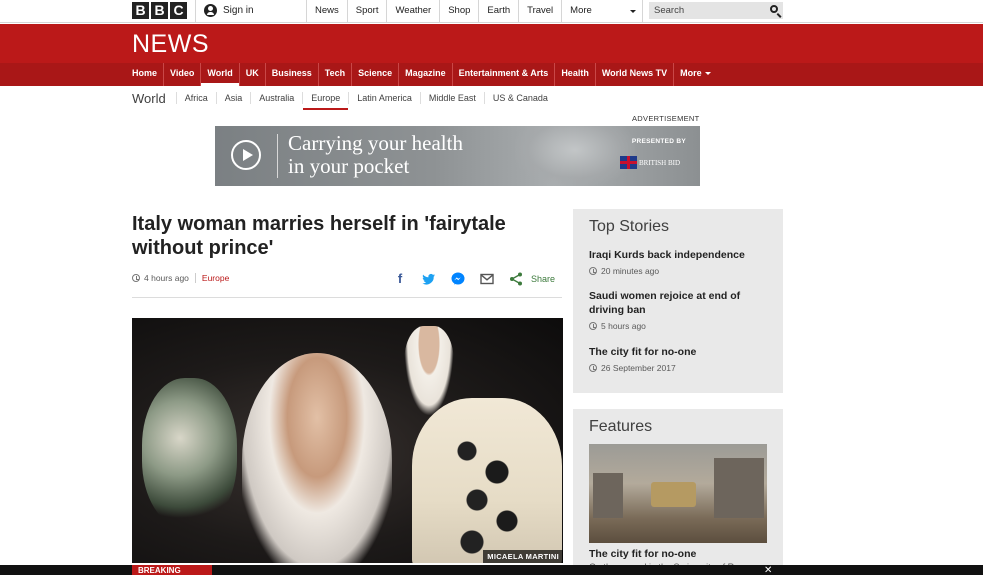  I want to click on twitter-icon, so click(429, 279).